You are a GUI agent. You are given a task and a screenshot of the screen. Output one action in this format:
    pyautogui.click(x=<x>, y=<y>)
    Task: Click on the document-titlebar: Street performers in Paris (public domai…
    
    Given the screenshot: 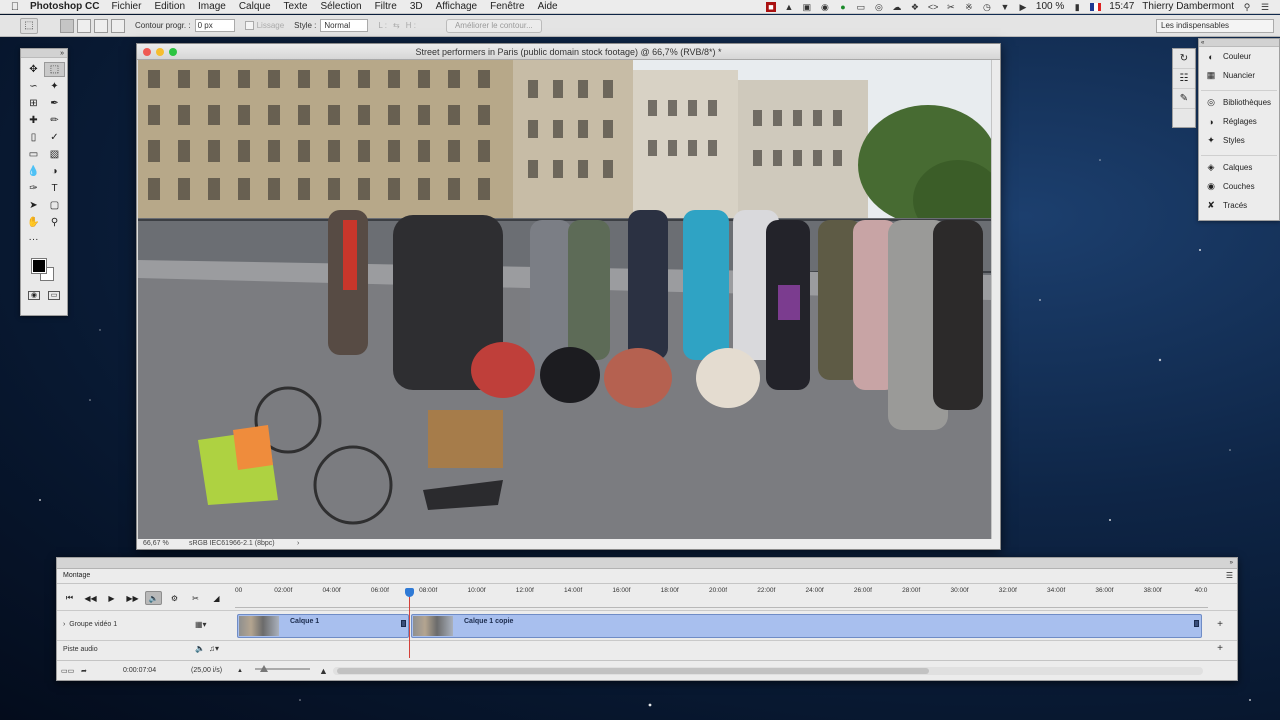 What is the action you would take?
    pyautogui.click(x=568, y=52)
    